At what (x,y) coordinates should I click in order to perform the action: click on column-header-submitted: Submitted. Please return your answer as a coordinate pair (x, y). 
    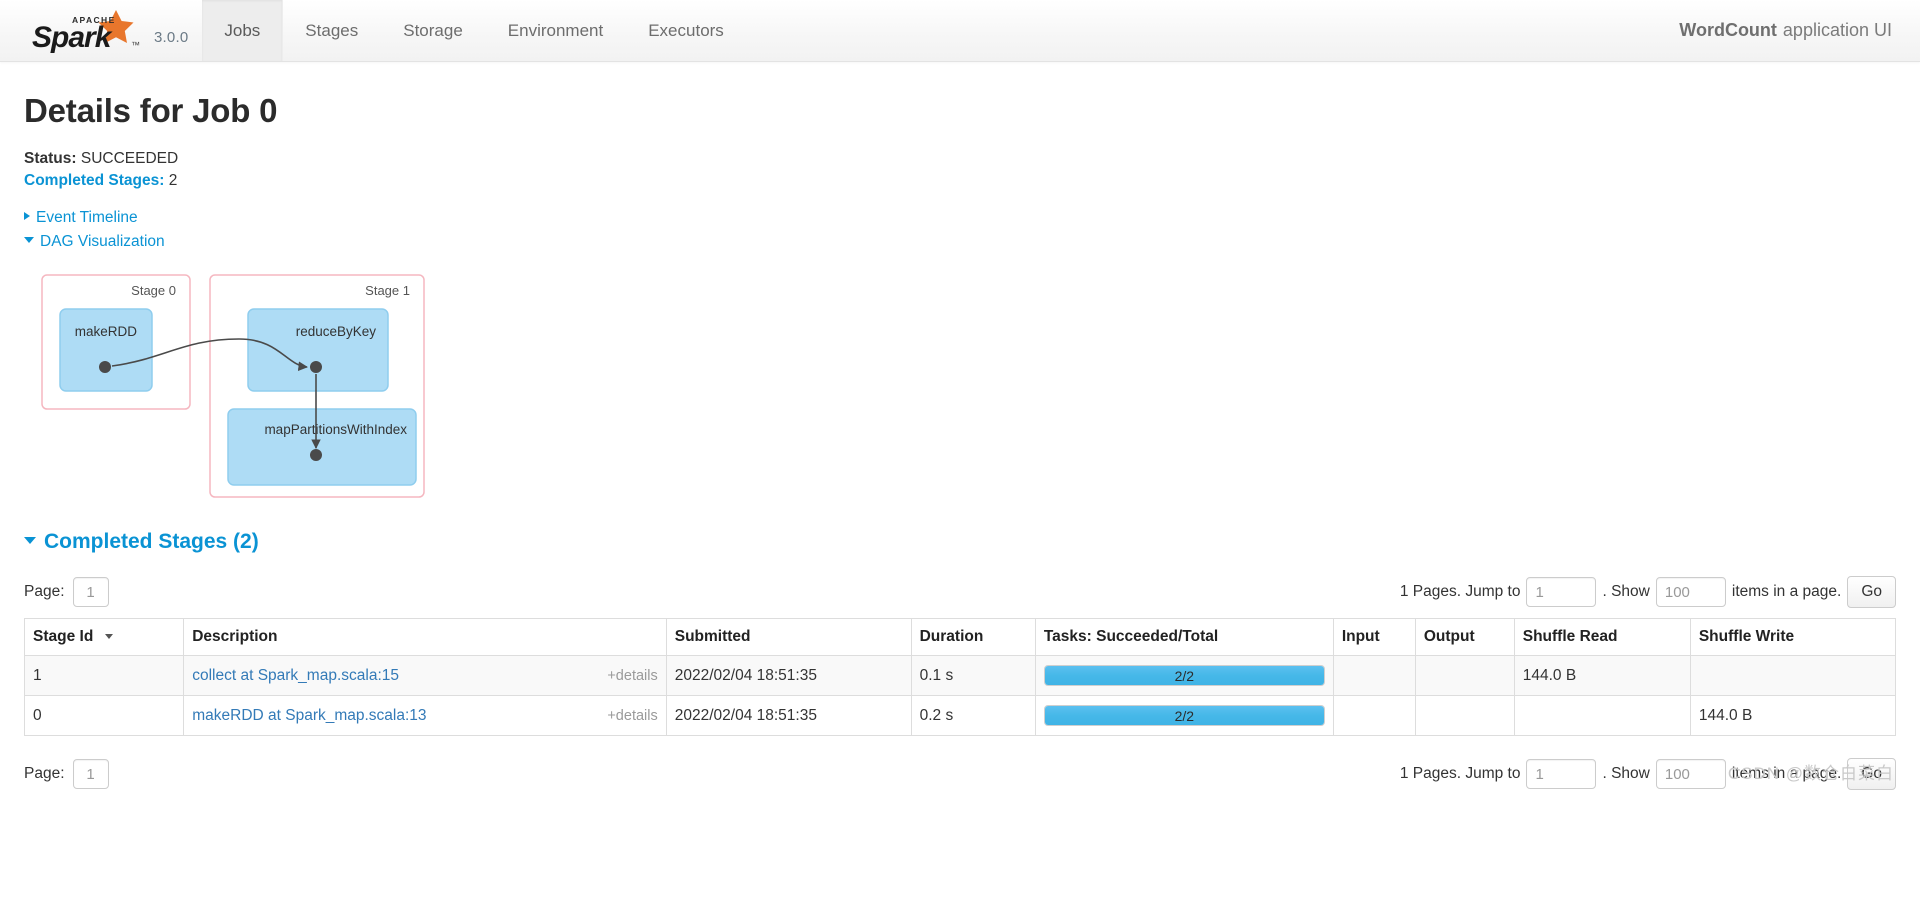
    Looking at the image, I should click on (788, 637).